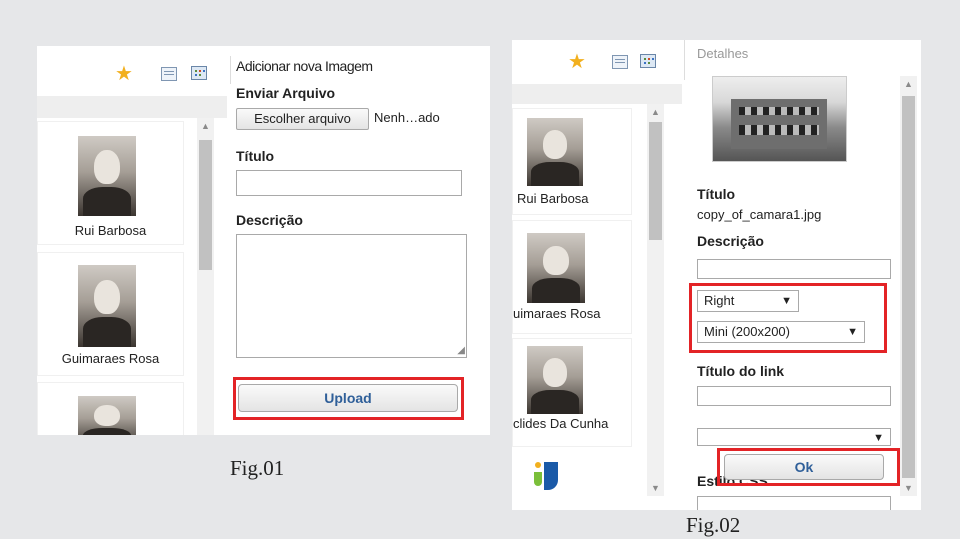 The width and height of the screenshot is (960, 539). I want to click on list-item: clides Da Cunha, so click(572, 392).